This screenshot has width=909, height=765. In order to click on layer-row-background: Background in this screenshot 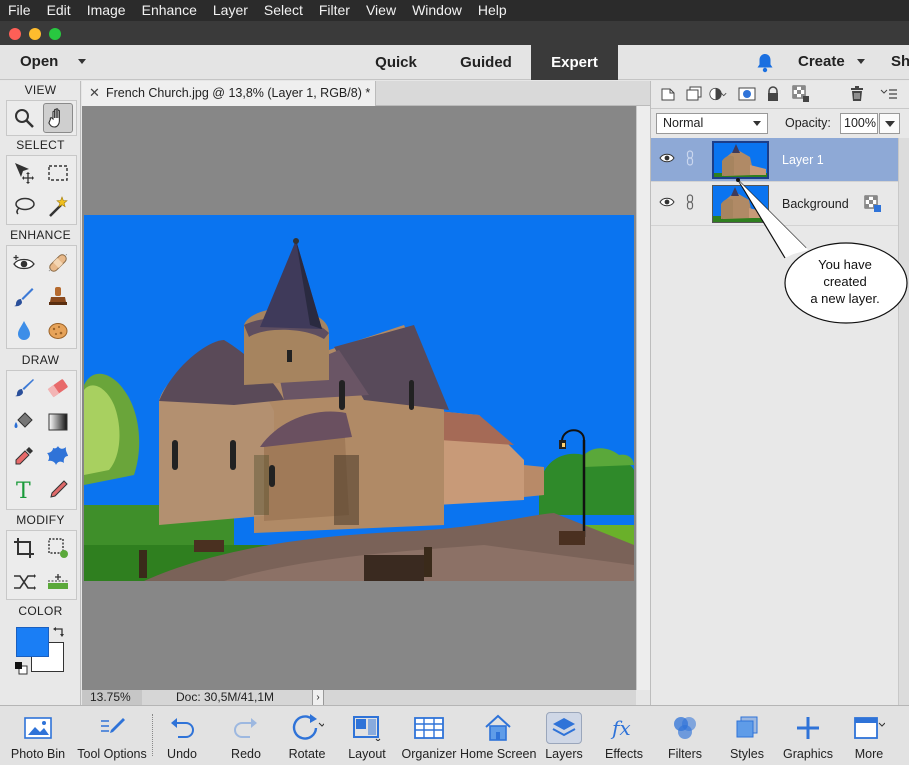, I will do `click(774, 204)`.